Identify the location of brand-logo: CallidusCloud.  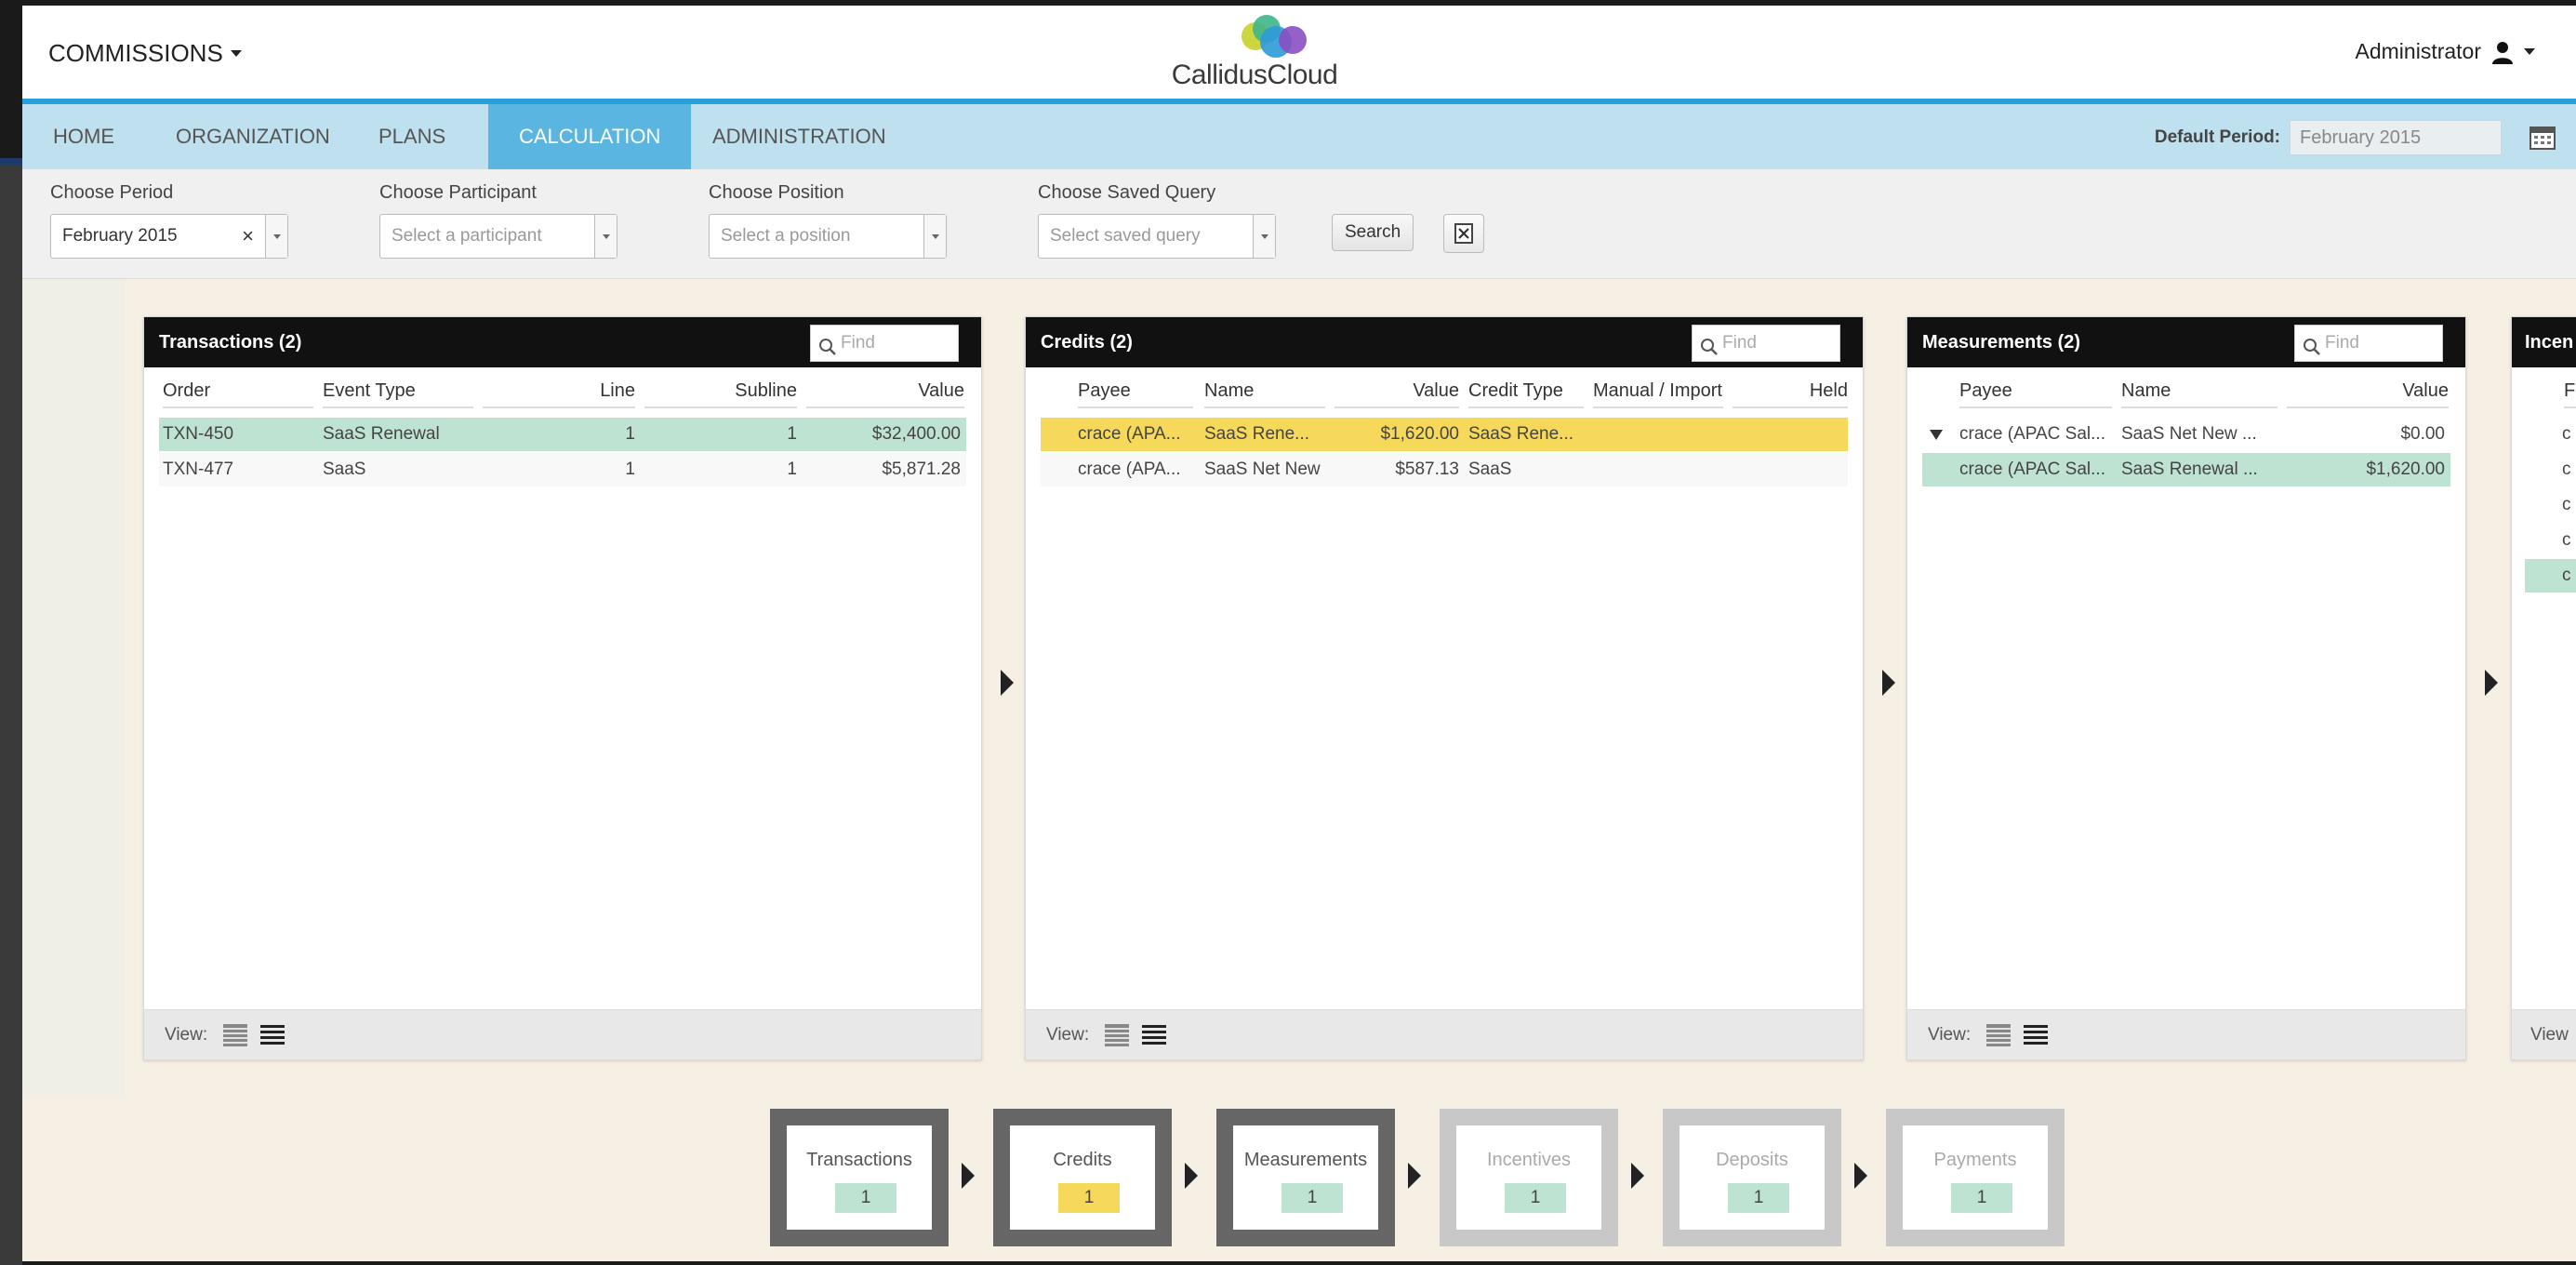
(1263, 54).